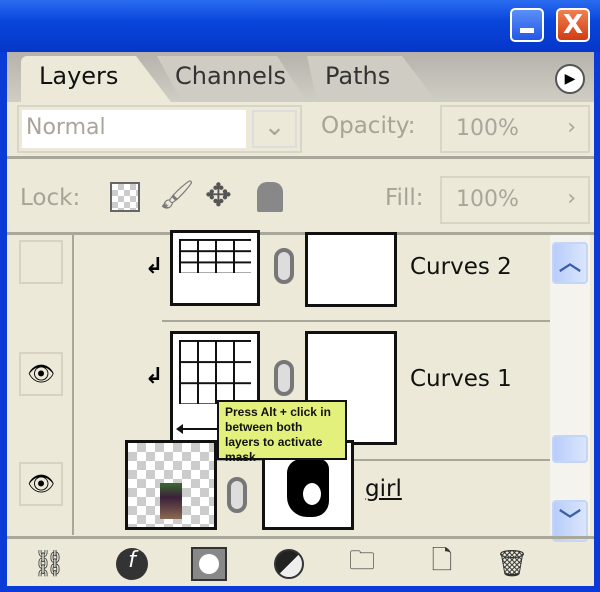 This screenshot has width=600, height=592. Describe the element at coordinates (50, 198) in the screenshot. I see `lock-label: Lock:` at that location.